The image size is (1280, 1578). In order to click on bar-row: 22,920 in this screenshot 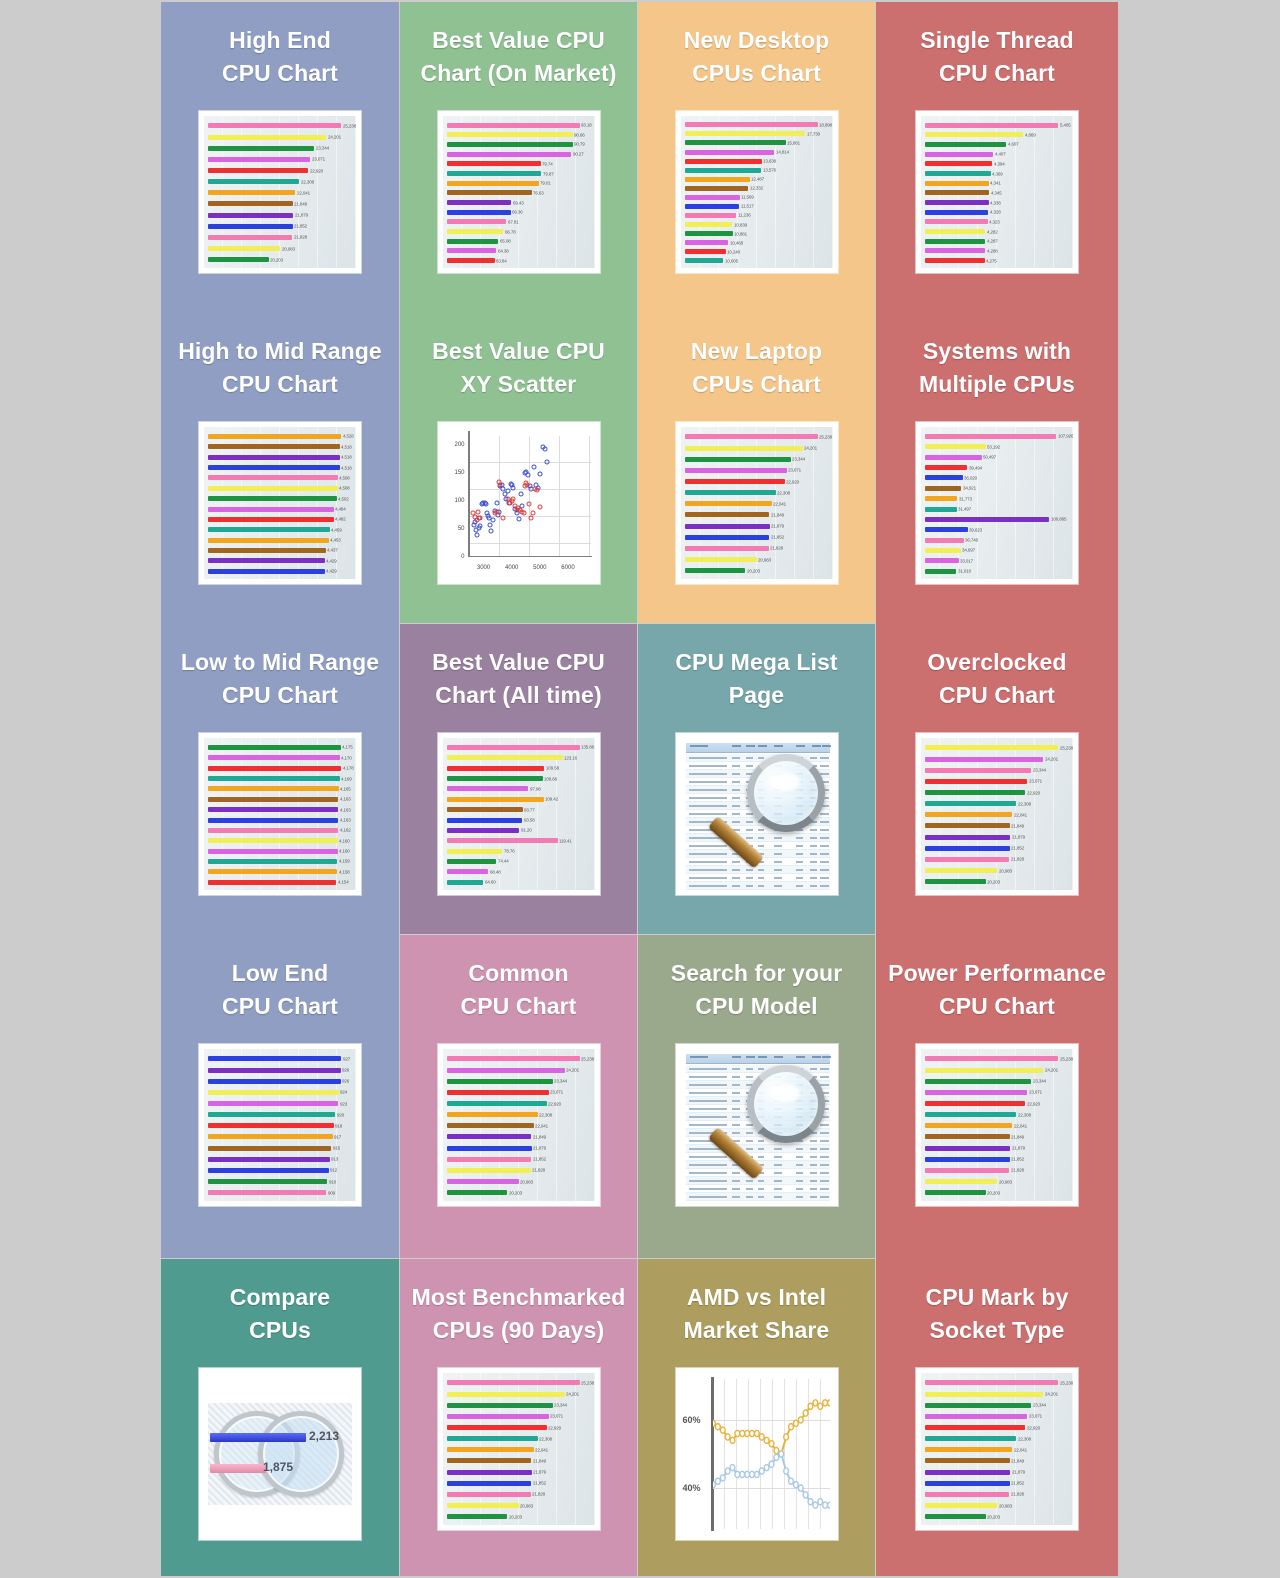, I will do `click(280, 170)`.